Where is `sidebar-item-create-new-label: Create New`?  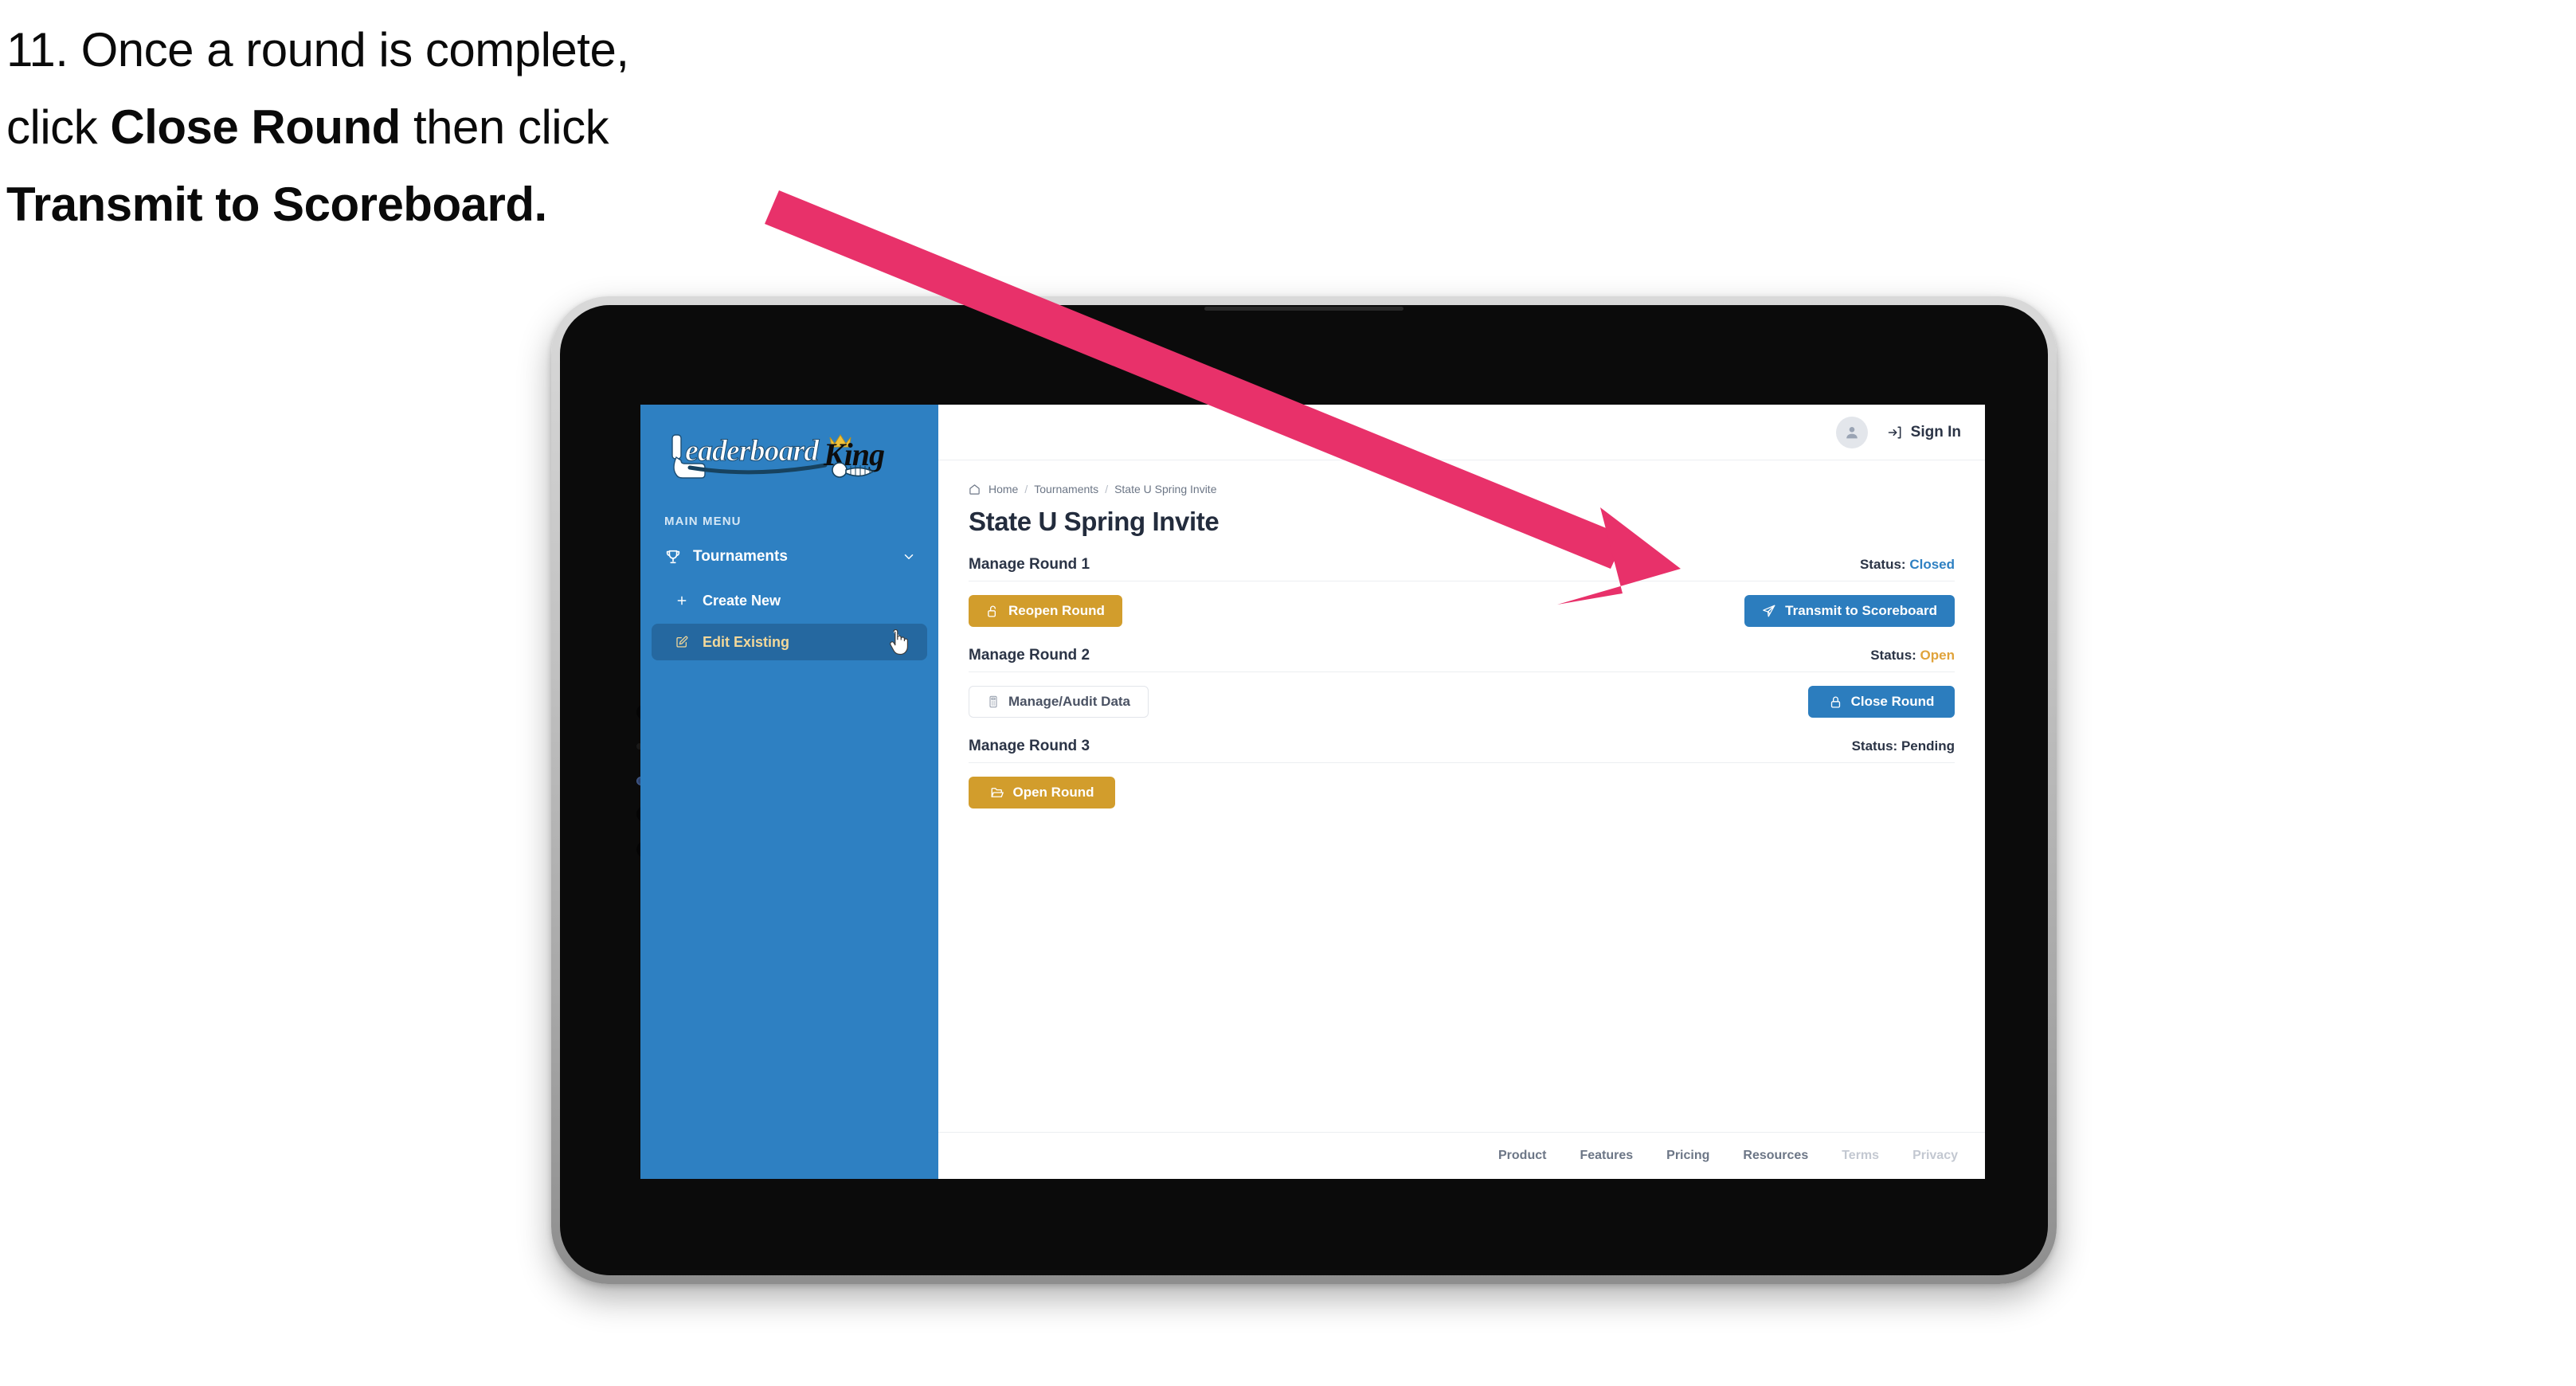
sidebar-item-create-new-label: Create New is located at coordinates (742, 600).